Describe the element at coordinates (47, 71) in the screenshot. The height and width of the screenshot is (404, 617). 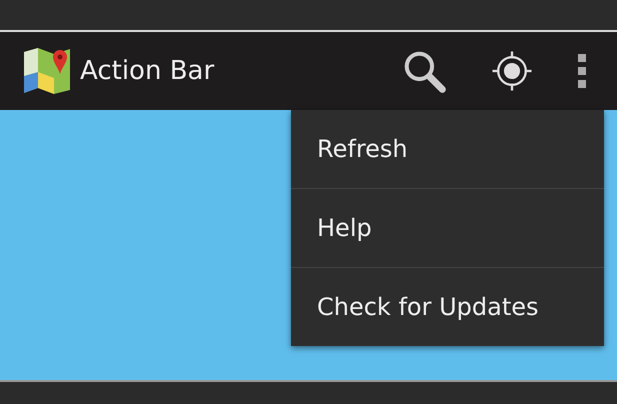
I see `map-icon` at that location.